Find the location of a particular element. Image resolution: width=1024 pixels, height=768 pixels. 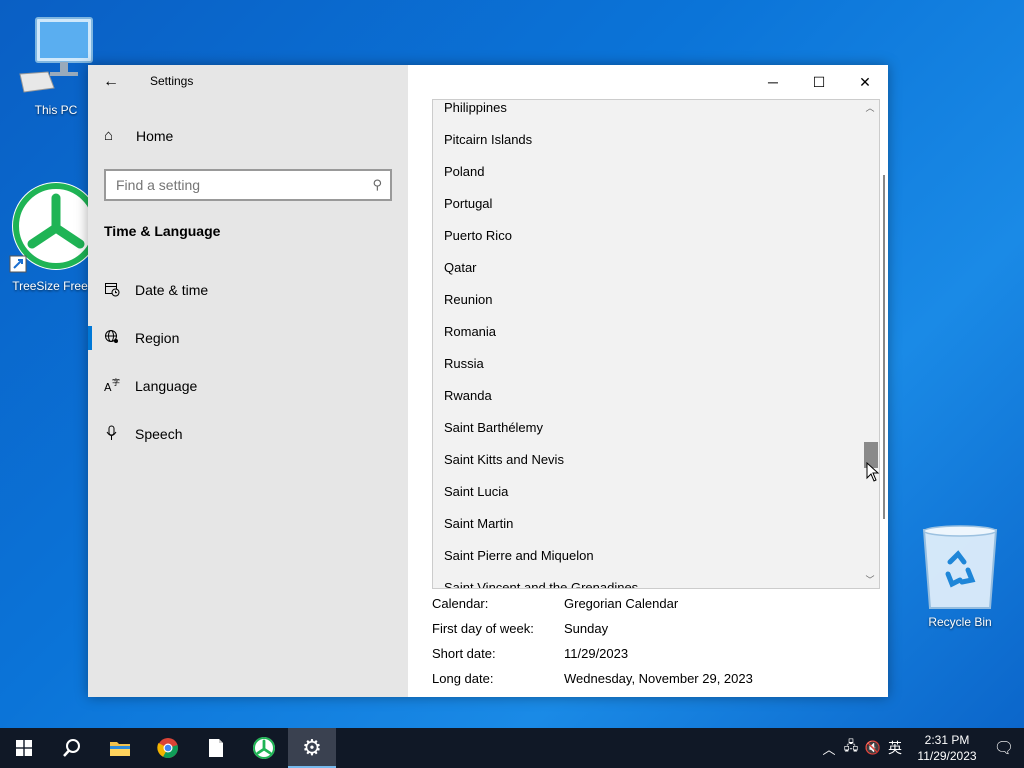

sidebar-item-label: Speech is located at coordinates (159, 434).